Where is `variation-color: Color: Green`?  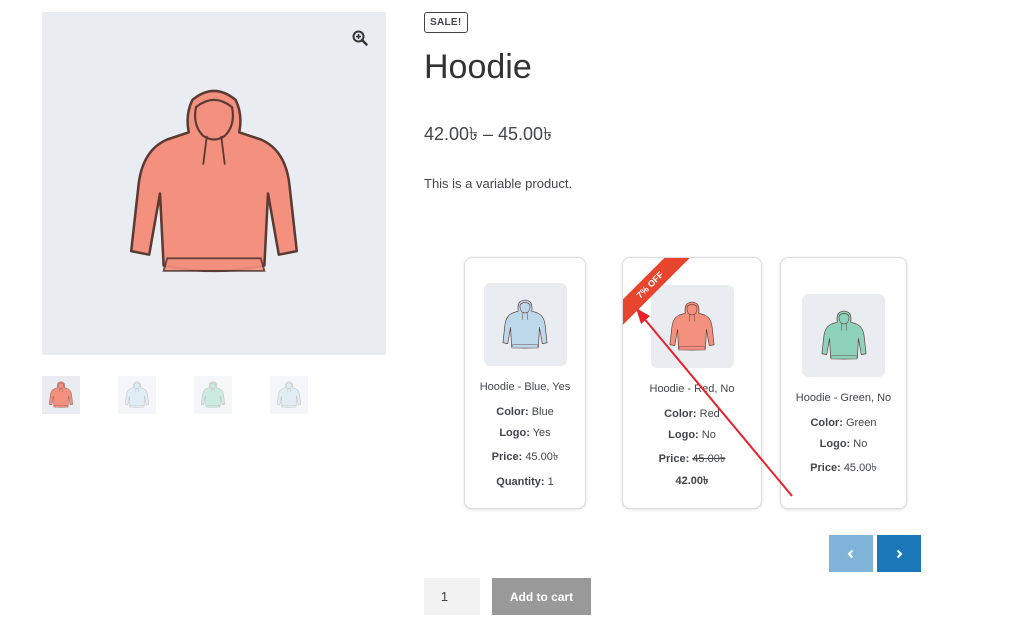 variation-color: Color: Green is located at coordinates (843, 423).